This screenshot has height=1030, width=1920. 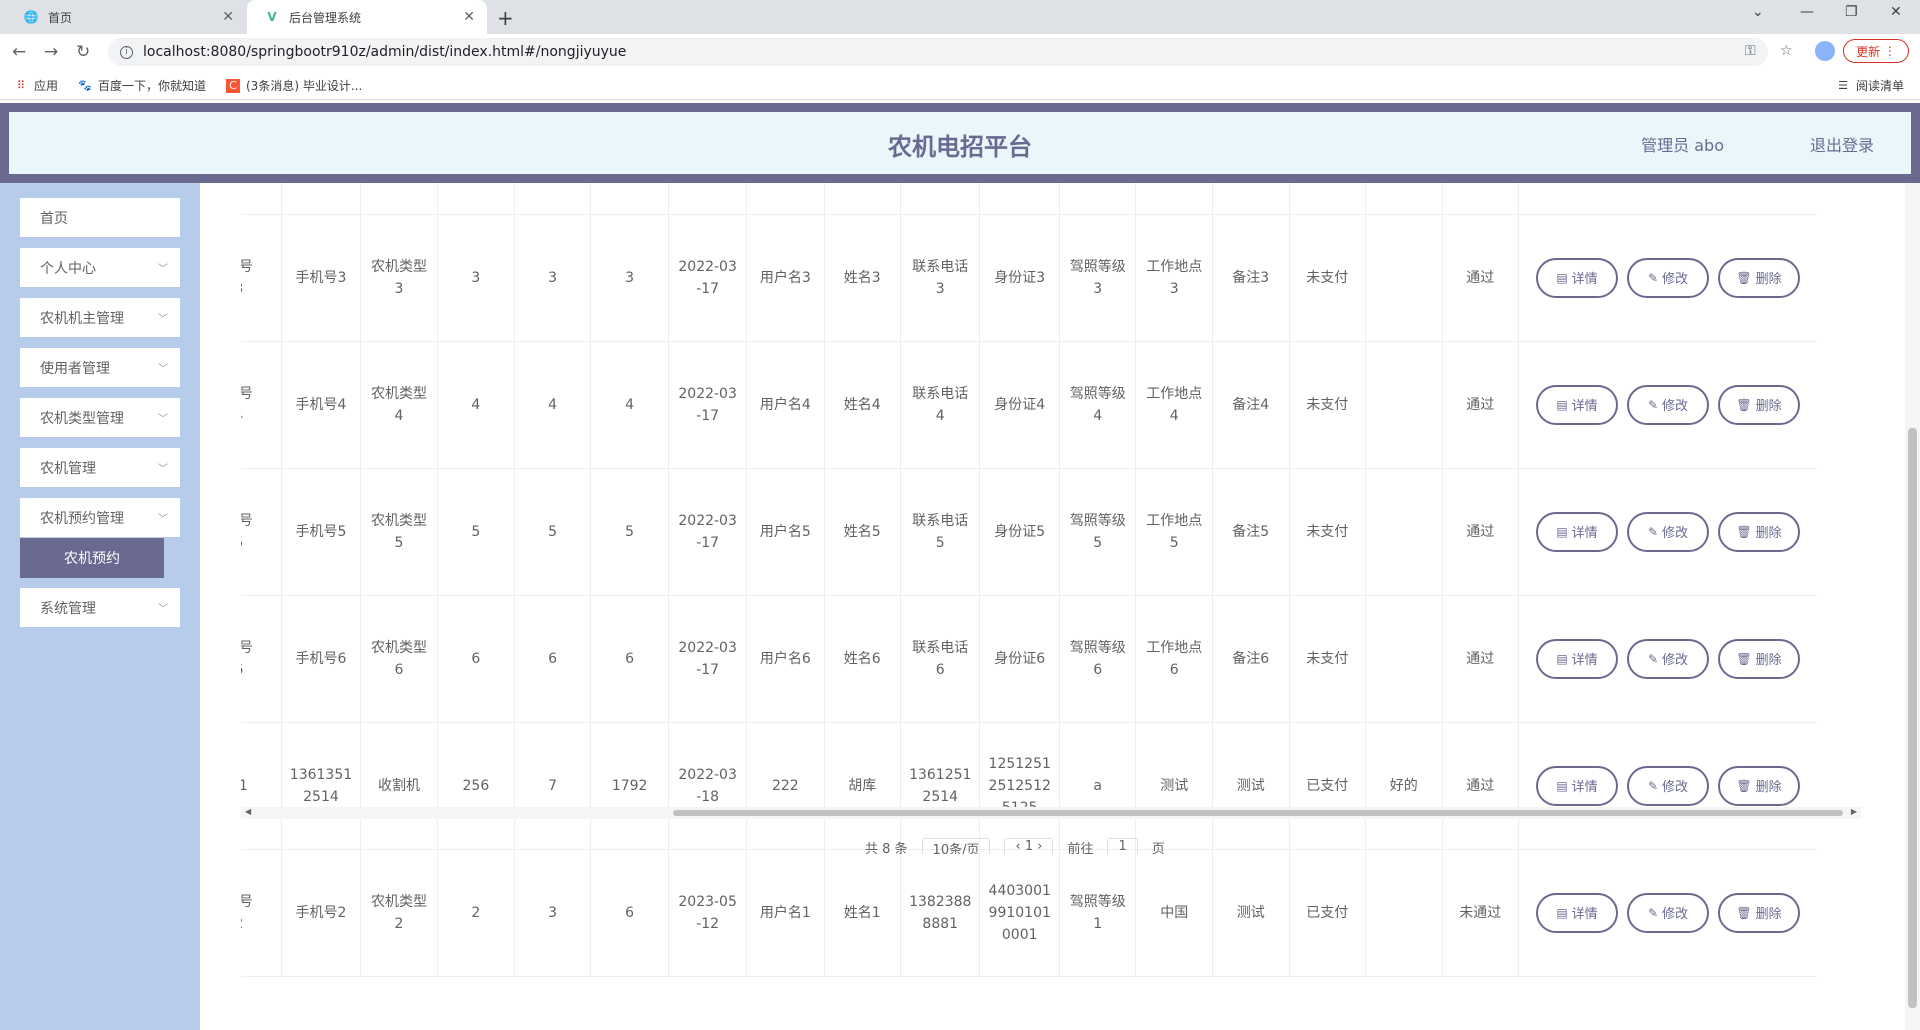 What do you see at coordinates (321, 532) in the screenshot?
I see `cell-phone: 手机号5` at bounding box center [321, 532].